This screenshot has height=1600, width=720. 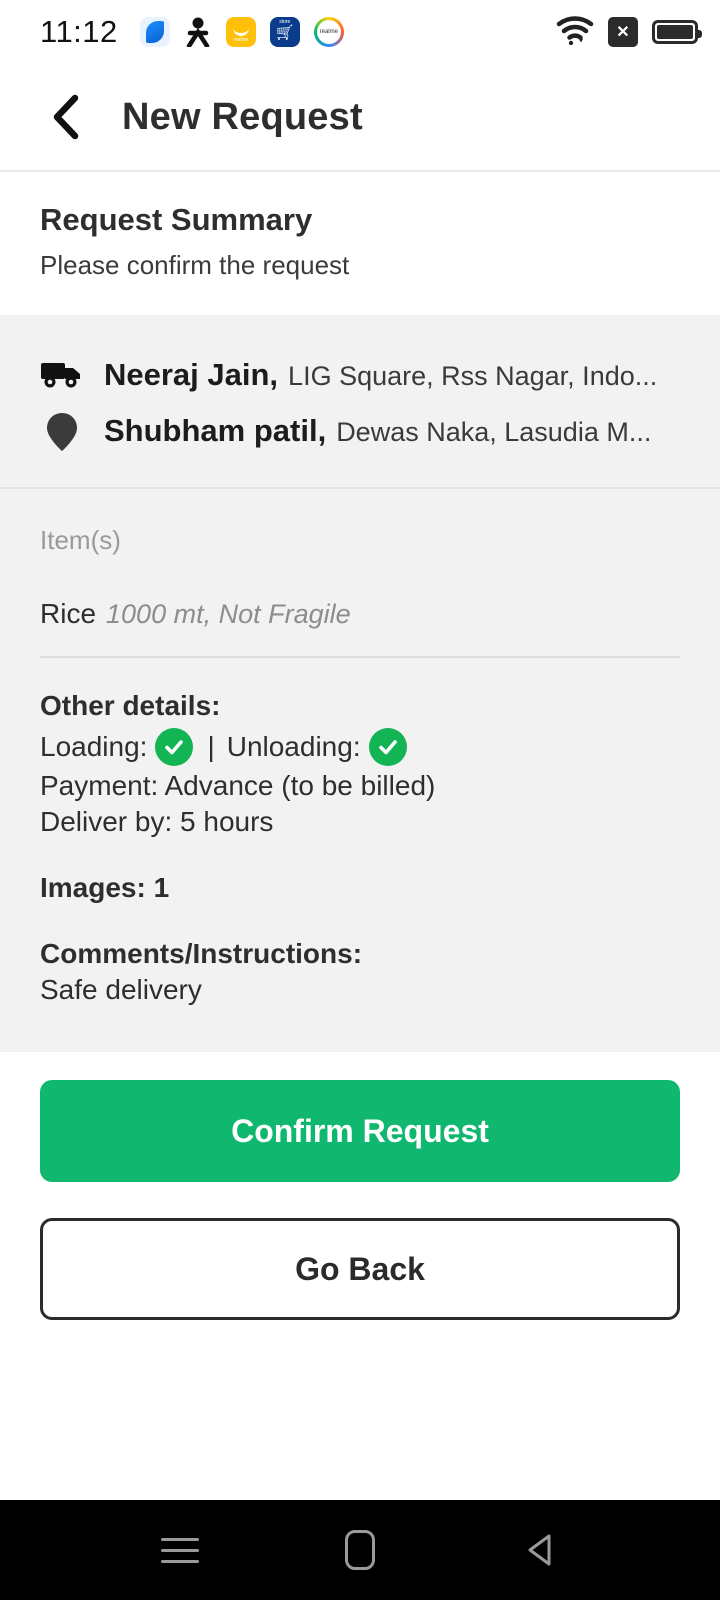 I want to click on item-meta: 1000 mt, Not Fragile, so click(x=228, y=614).